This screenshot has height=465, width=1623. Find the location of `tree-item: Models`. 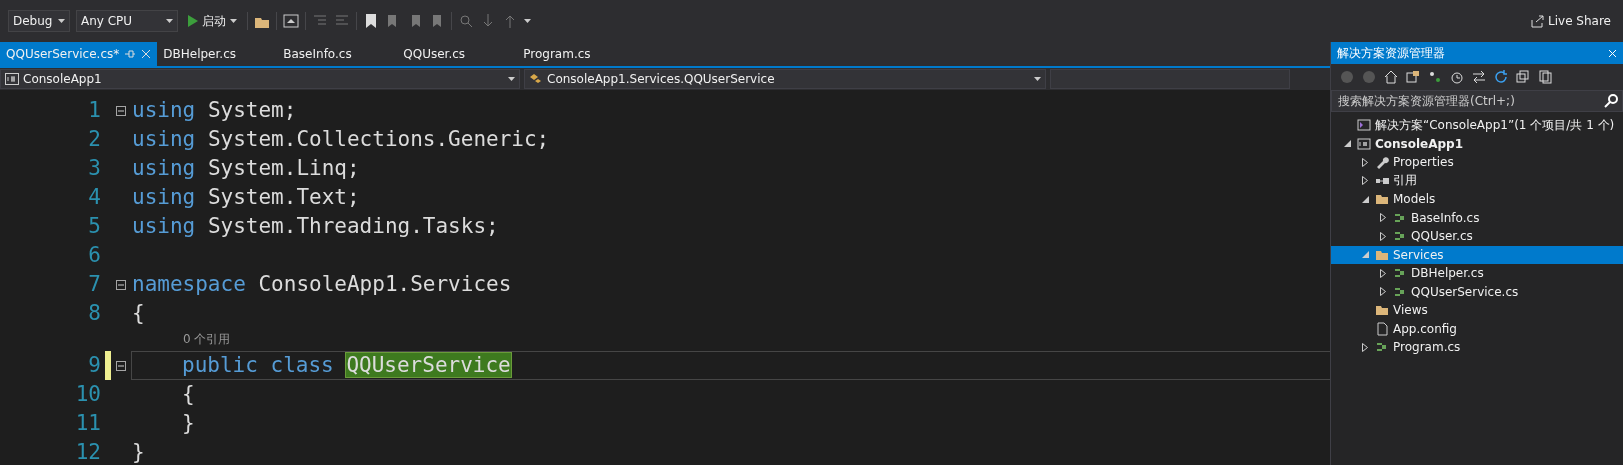

tree-item: Models is located at coordinates (1477, 199).